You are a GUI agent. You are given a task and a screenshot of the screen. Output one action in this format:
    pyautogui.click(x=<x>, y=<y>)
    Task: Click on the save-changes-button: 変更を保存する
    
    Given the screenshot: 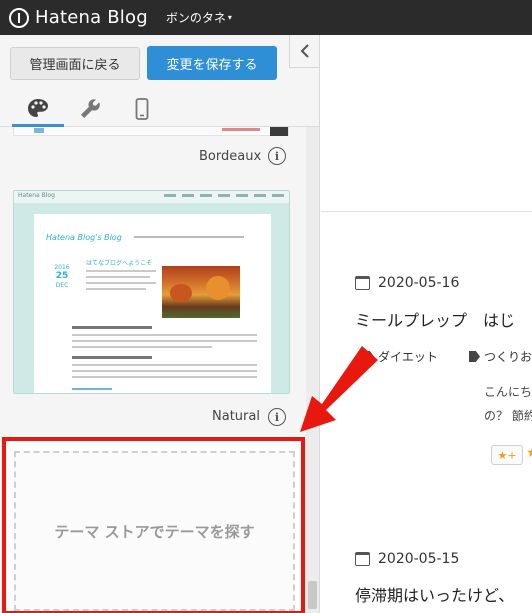 What is the action you would take?
    pyautogui.click(x=212, y=63)
    